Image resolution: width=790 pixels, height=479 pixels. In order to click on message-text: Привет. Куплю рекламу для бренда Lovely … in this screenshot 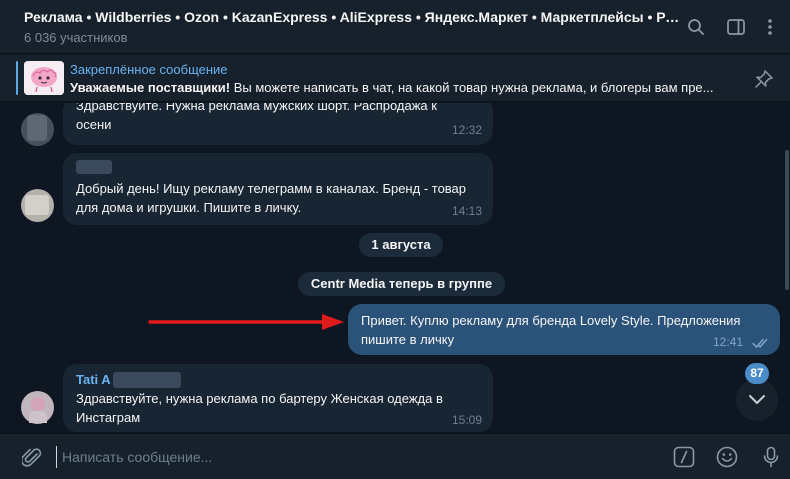, I will do `click(551, 330)`.